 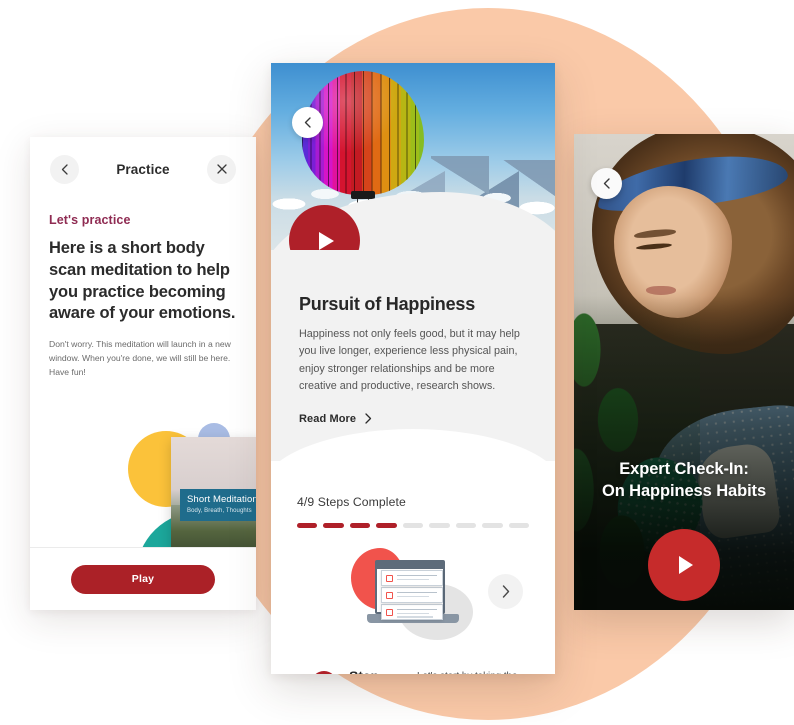 I want to click on practice-card-header: Practice, so click(x=143, y=169).